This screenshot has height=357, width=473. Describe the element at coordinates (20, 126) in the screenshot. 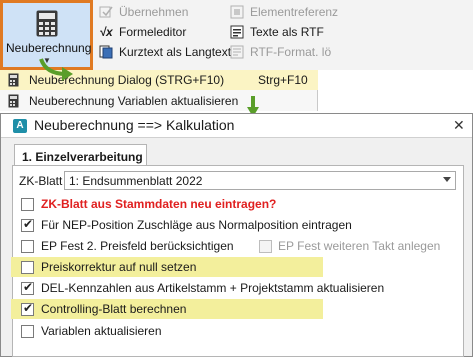

I see `app-logo-icon: A` at that location.